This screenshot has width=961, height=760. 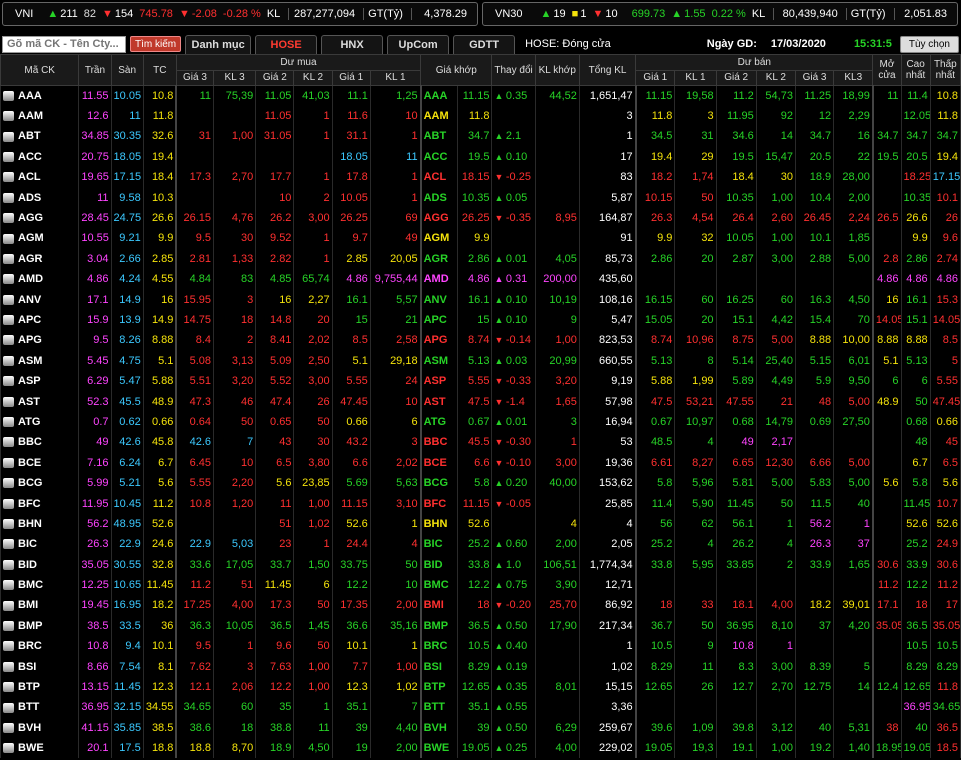 What do you see at coordinates (40, 707) in the screenshot?
I see `symbol-cell: BTT` at bounding box center [40, 707].